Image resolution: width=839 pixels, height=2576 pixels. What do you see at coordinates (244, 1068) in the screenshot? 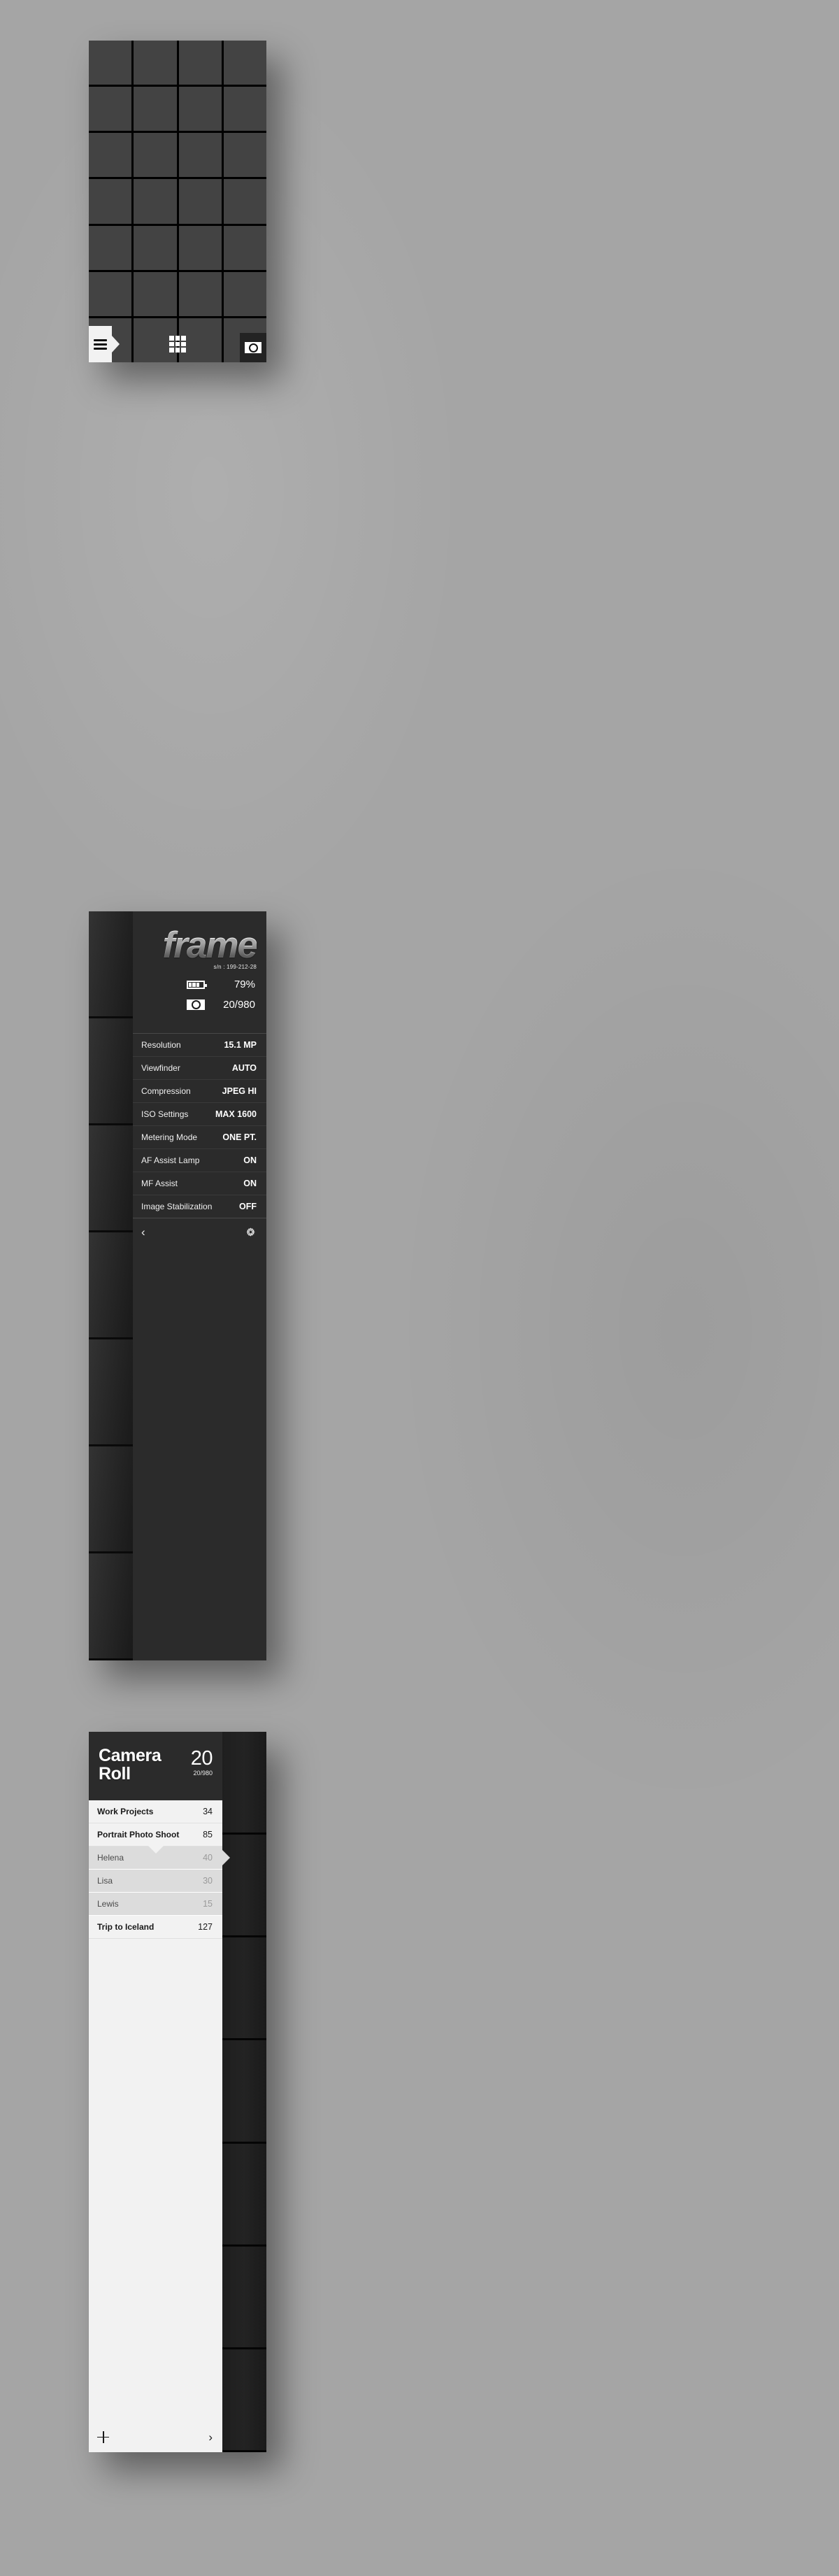
I see `setting-value: AUTO` at bounding box center [244, 1068].